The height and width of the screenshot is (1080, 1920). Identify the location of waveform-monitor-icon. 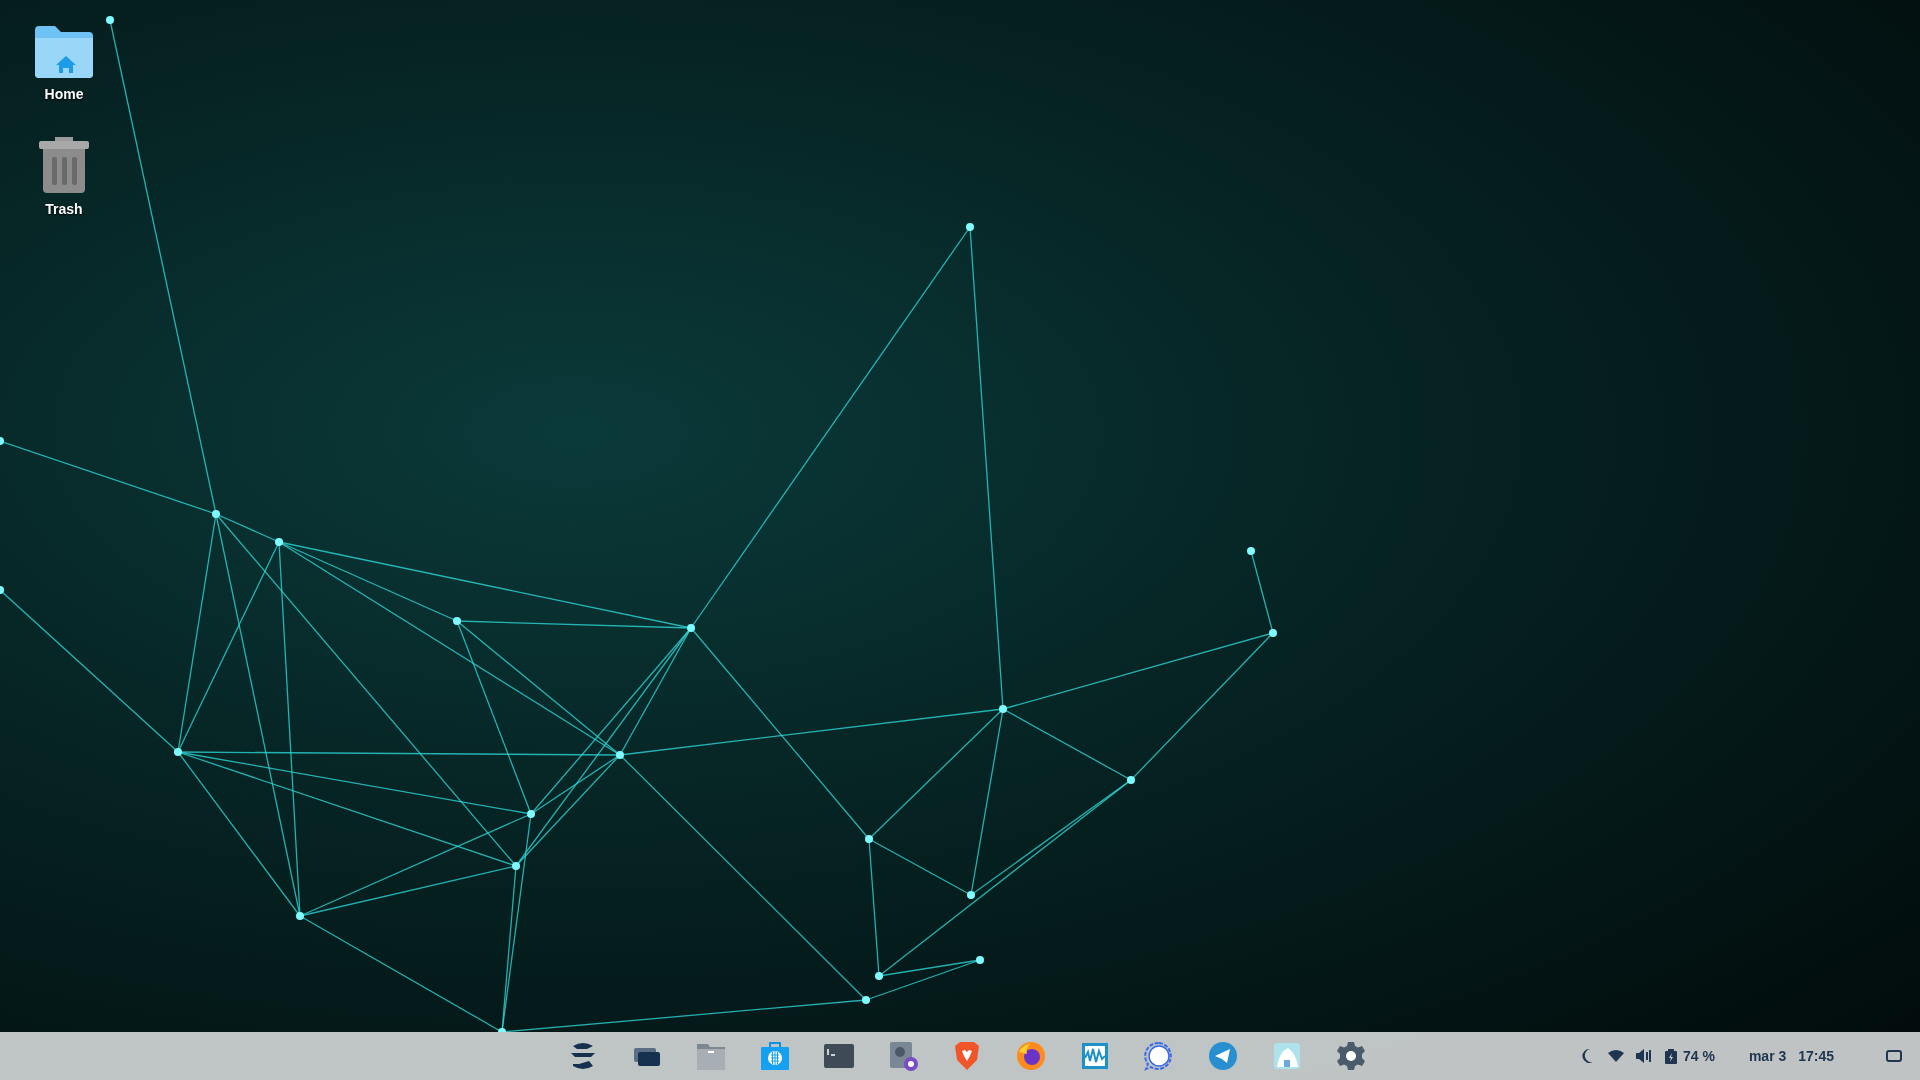
(1095, 1056).